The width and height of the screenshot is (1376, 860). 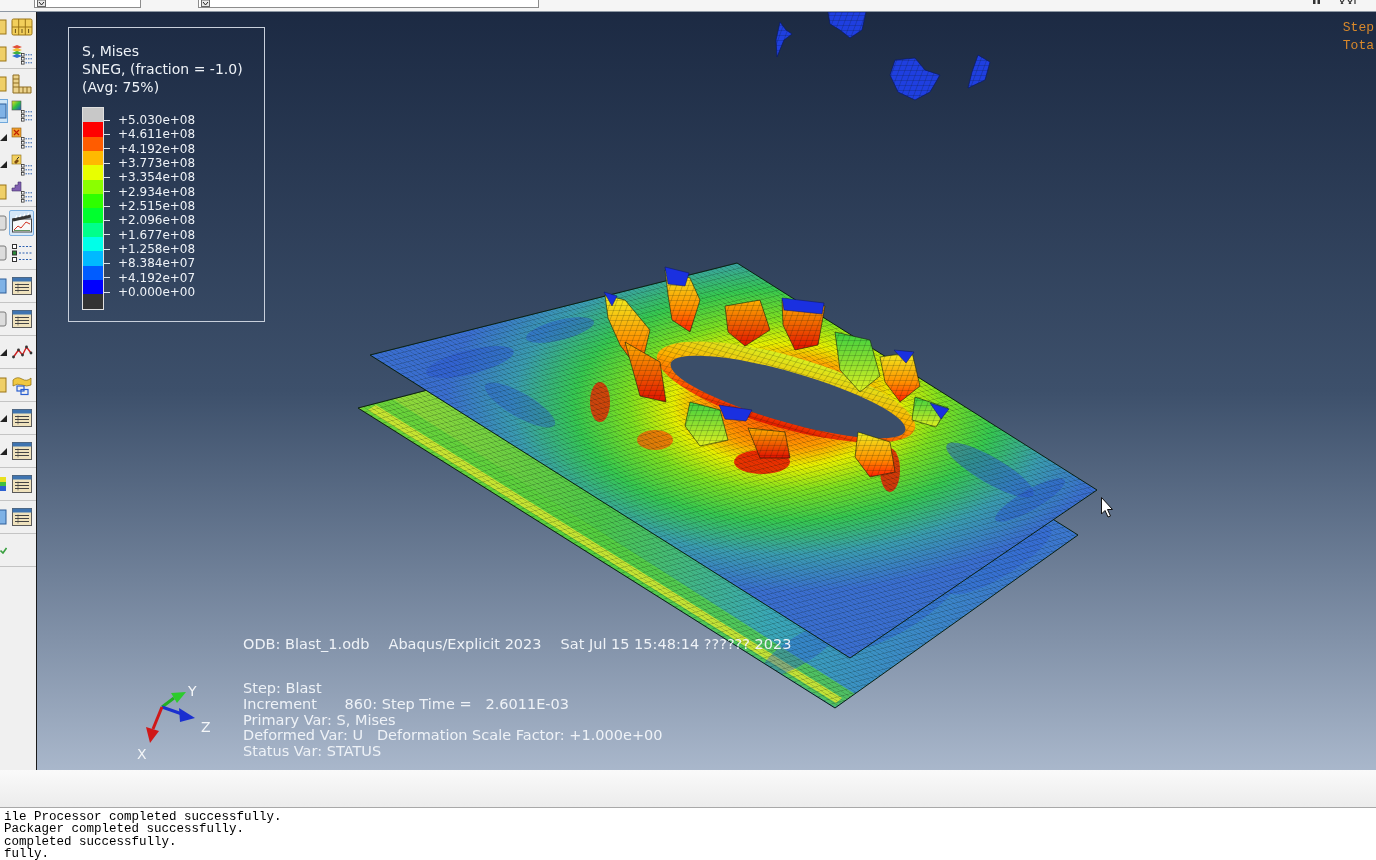 I want to click on step-info-text: Step, so click(x=1358, y=28).